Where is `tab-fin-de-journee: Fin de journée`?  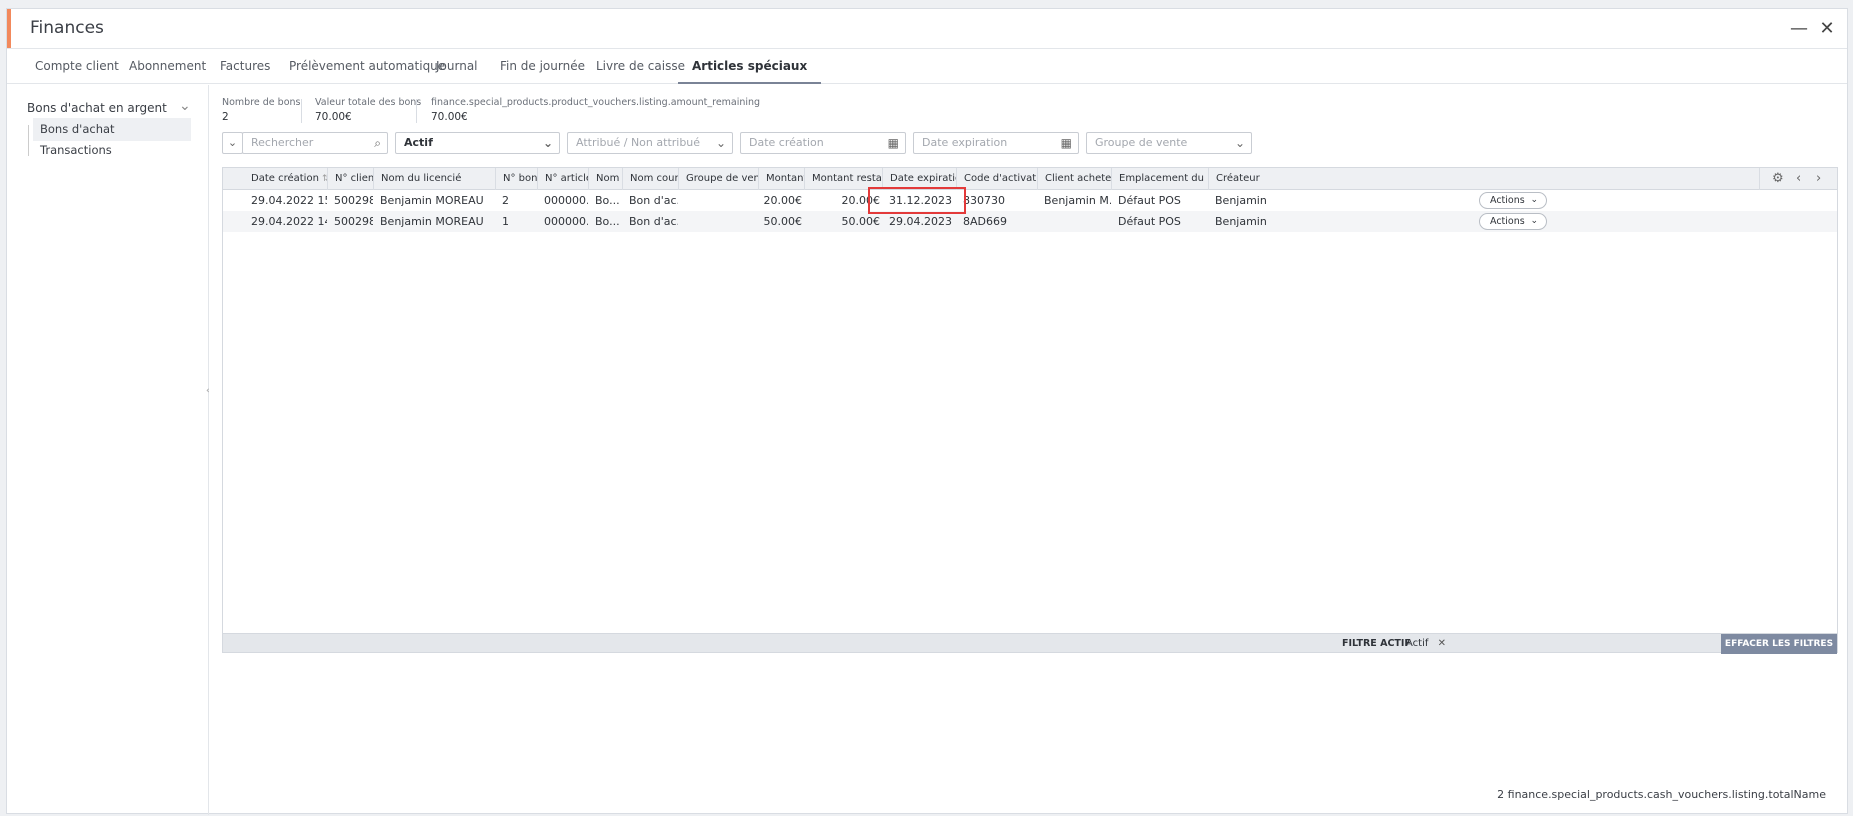
tab-fin-de-journee: Fin de journée is located at coordinates (542, 66).